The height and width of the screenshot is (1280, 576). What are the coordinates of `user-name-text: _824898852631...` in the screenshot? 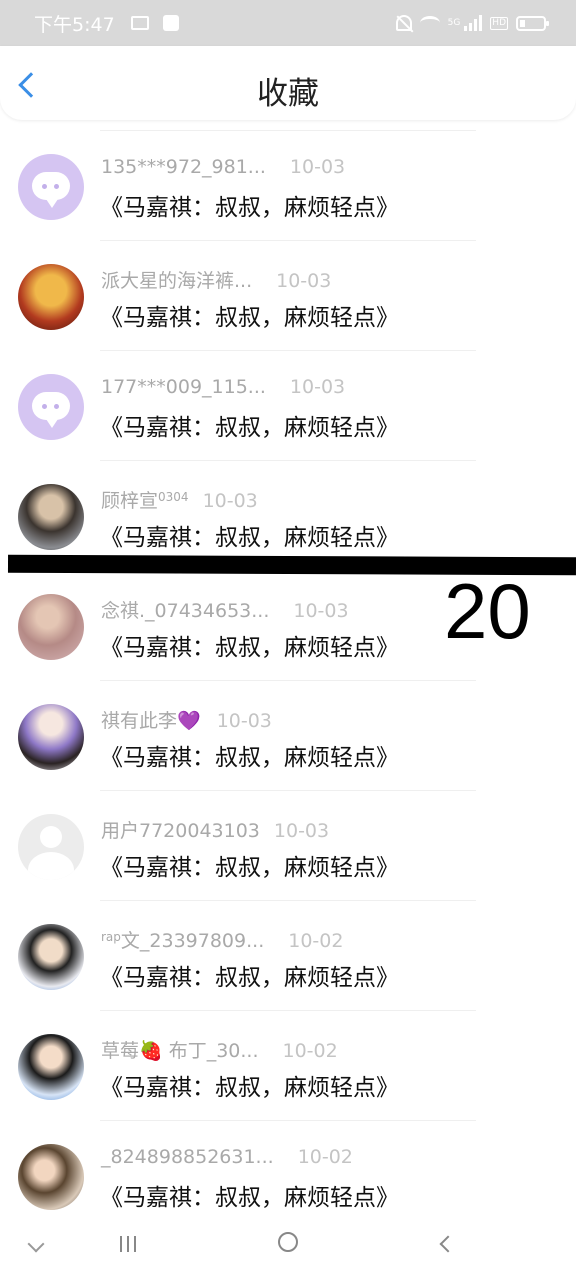 It's located at (187, 1157).